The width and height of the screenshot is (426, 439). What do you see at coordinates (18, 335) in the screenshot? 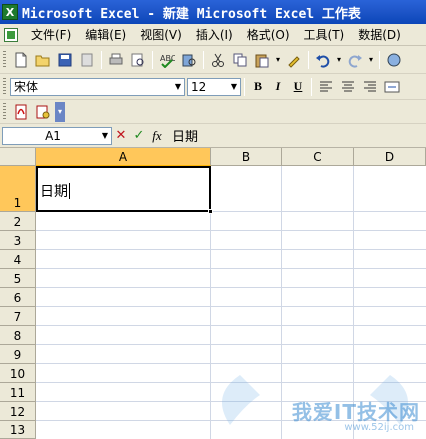
I see `row-header-8: 8` at bounding box center [18, 335].